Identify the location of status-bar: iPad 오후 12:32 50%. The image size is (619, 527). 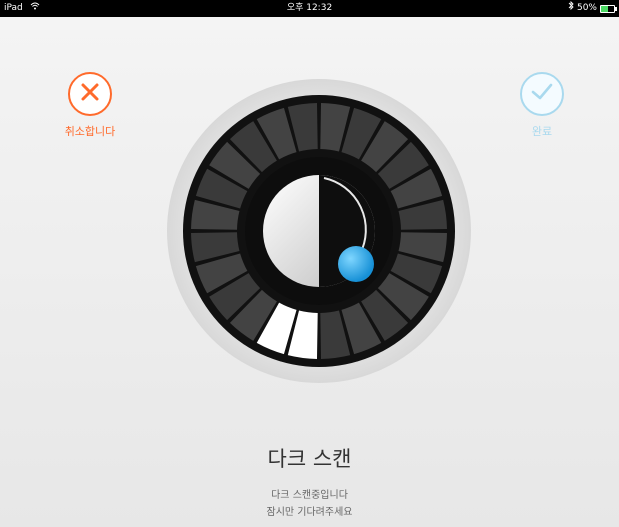
(309, 8).